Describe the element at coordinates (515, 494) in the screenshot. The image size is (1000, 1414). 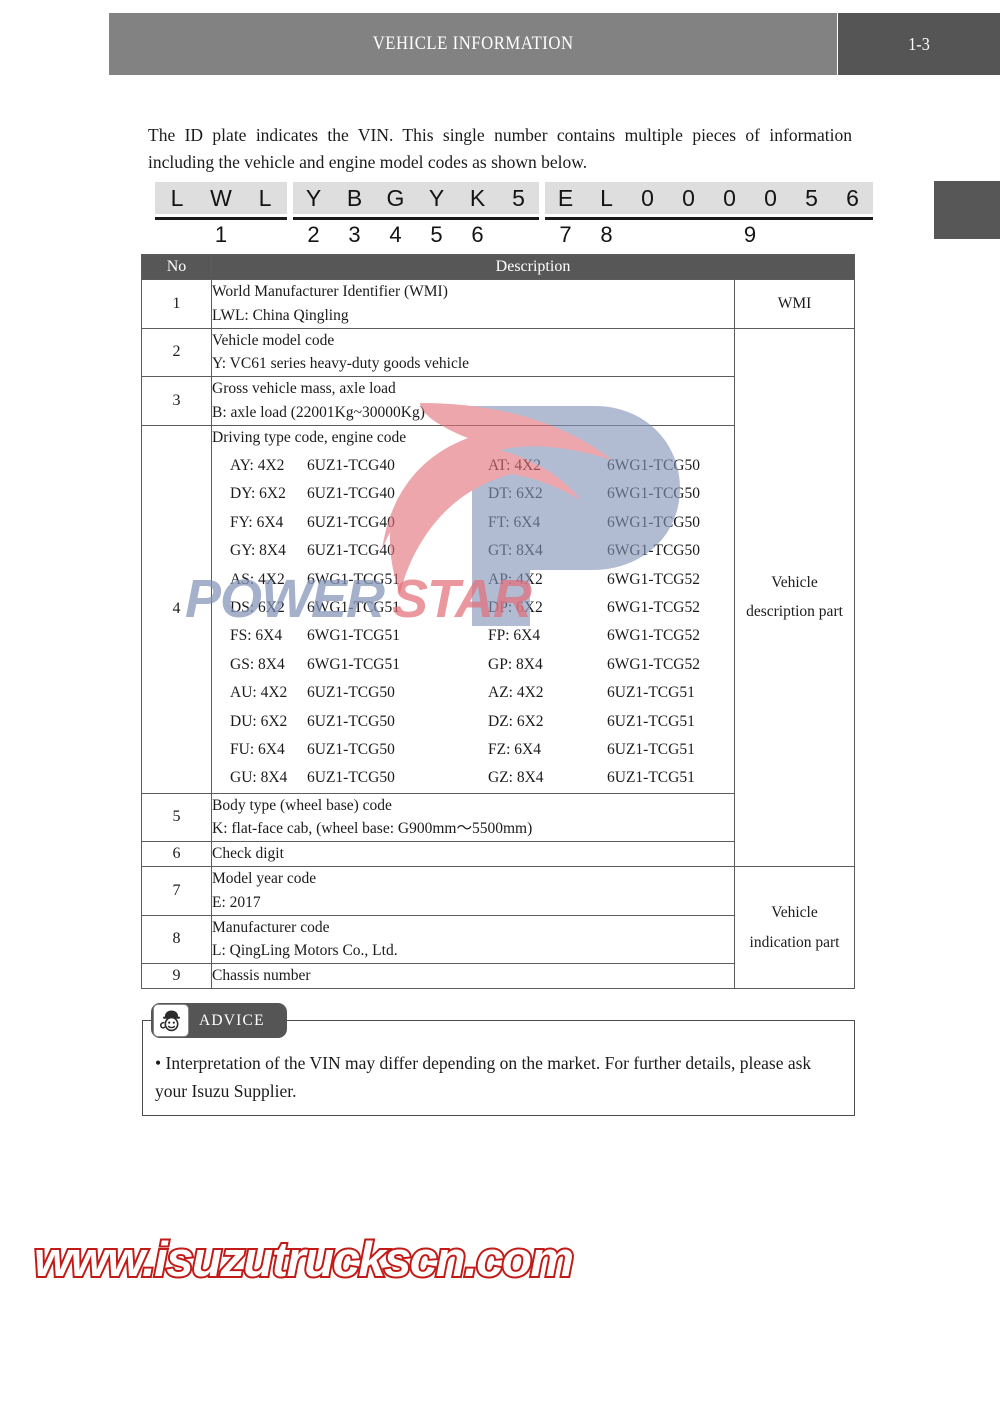
I see `code-cell: DT: 6X2` at that location.